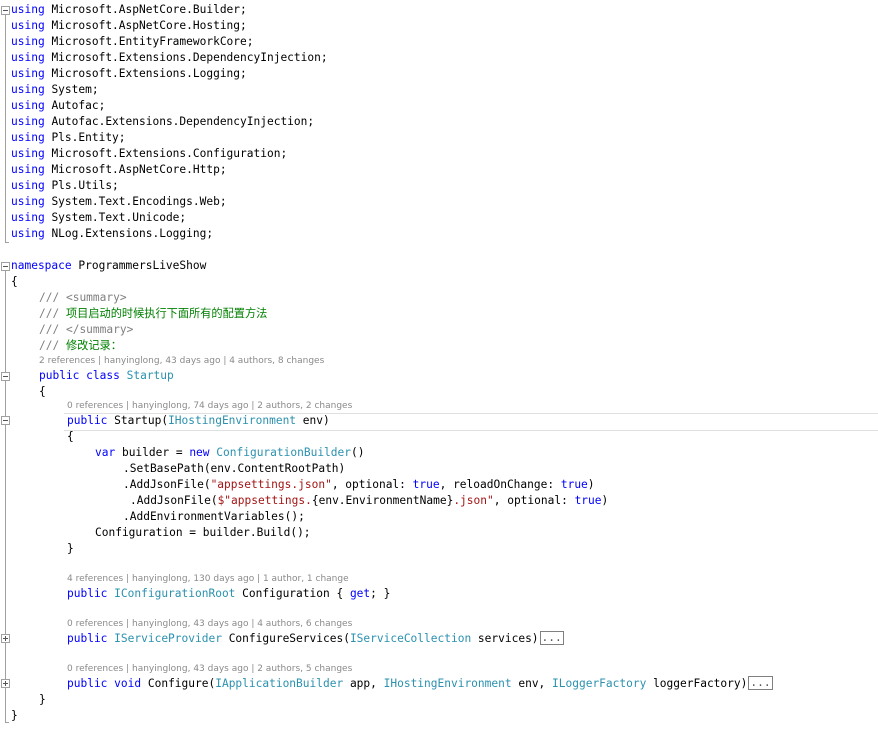 The height and width of the screenshot is (733, 878). I want to click on doc-comment-summary-close: /// </summary>, so click(86, 329).